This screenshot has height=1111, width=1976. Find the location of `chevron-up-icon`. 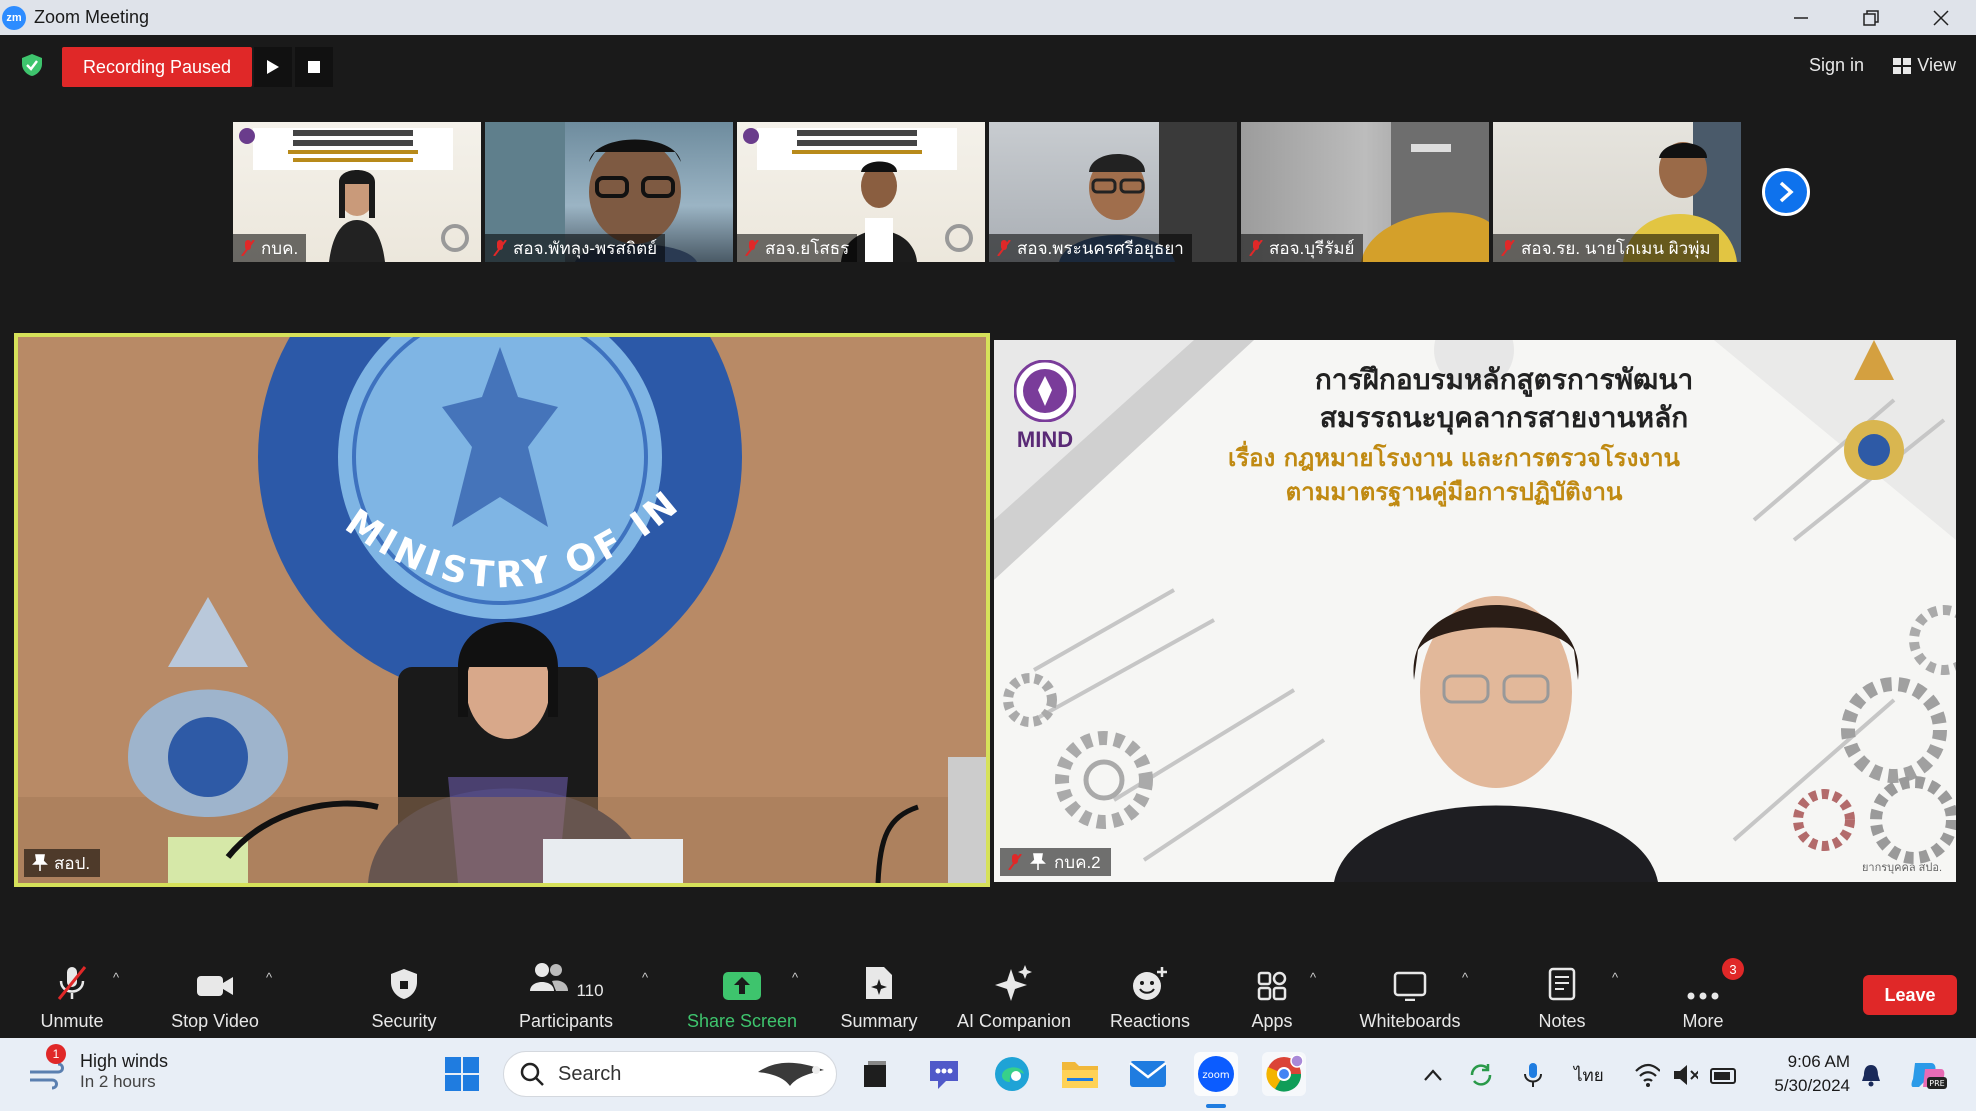

chevron-up-icon is located at coordinates (1433, 1075).